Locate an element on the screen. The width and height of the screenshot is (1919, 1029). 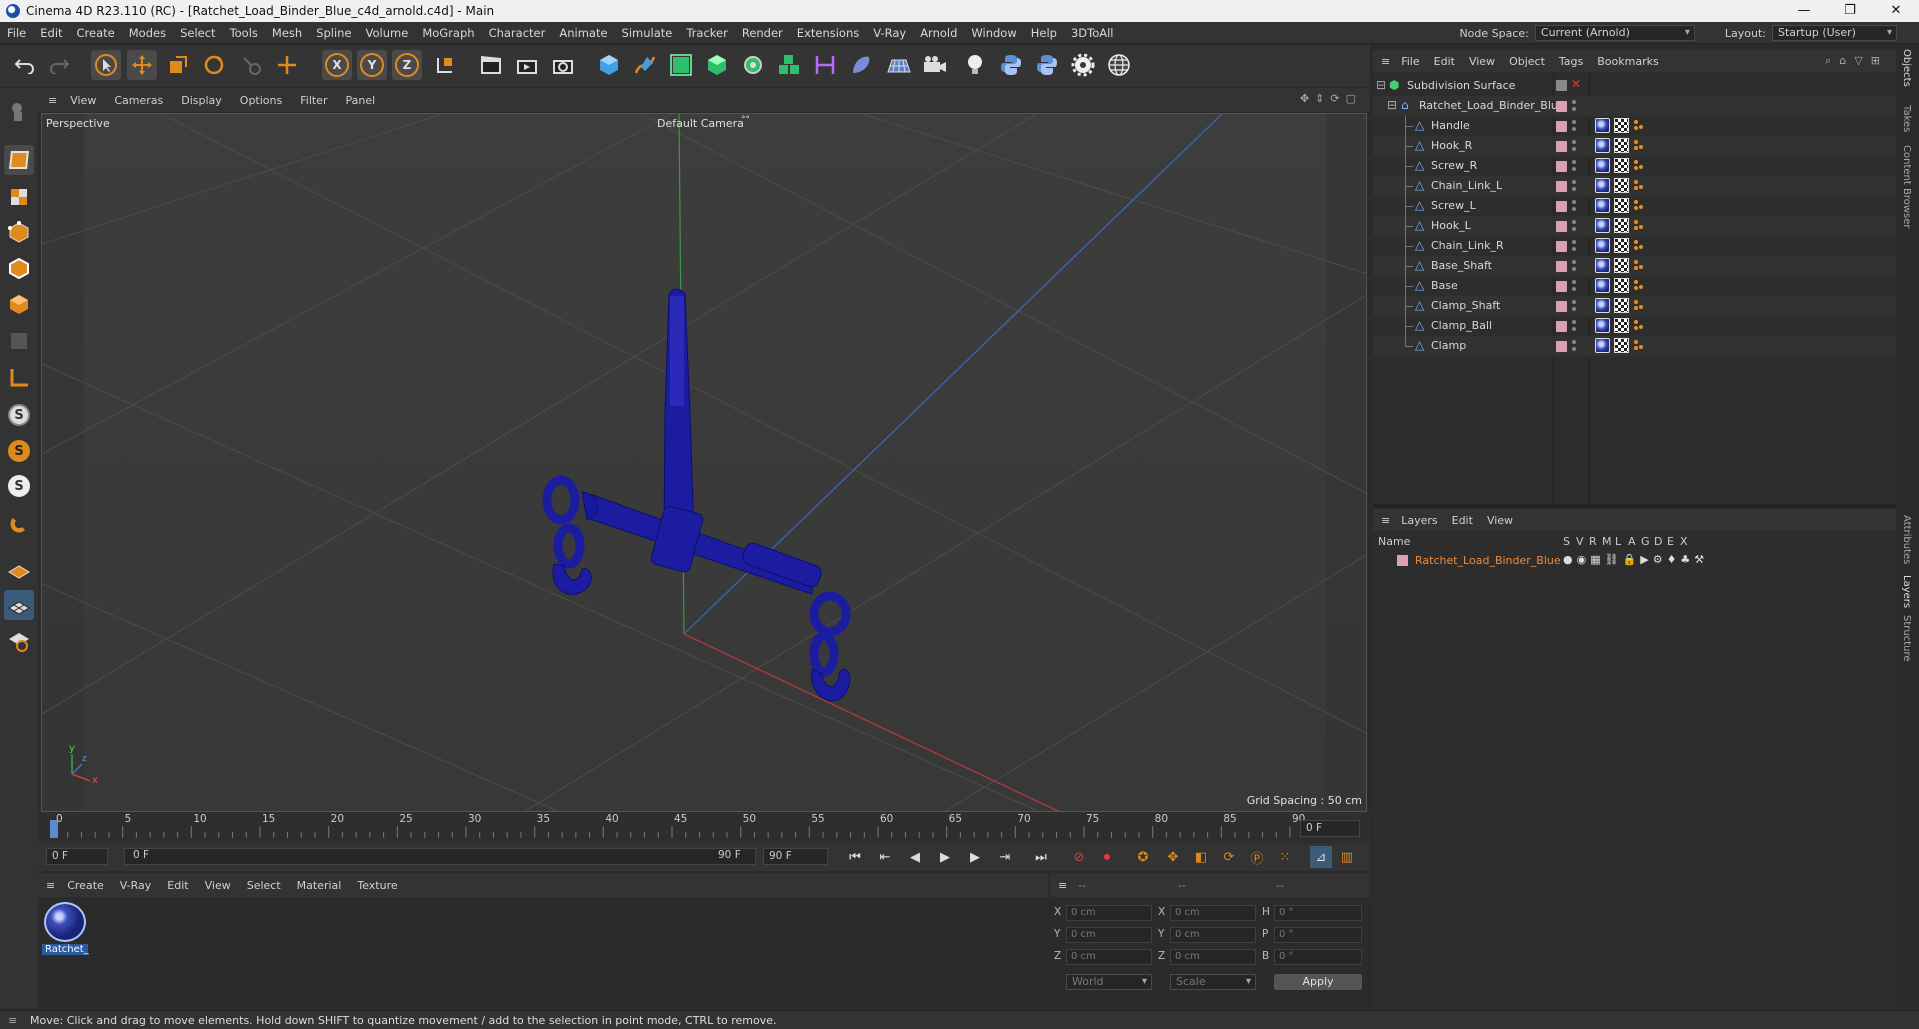
viewport-menu-view: View is located at coordinates (83, 100).